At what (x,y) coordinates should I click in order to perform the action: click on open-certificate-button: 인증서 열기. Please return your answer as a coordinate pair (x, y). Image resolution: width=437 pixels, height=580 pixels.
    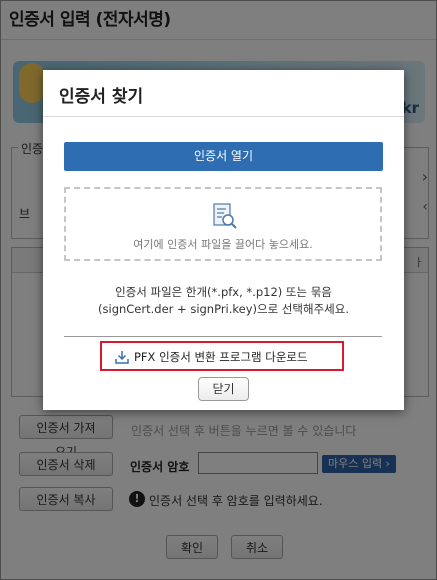
    Looking at the image, I should click on (223, 156).